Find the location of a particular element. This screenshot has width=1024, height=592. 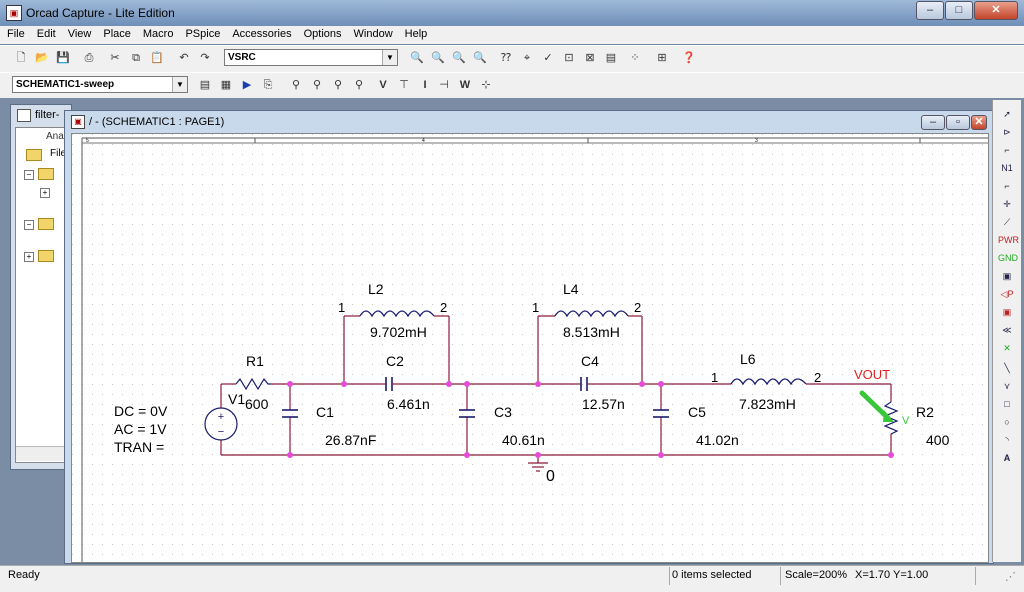

select-arrow-icon: ➚ is located at coordinates (1007, 114).